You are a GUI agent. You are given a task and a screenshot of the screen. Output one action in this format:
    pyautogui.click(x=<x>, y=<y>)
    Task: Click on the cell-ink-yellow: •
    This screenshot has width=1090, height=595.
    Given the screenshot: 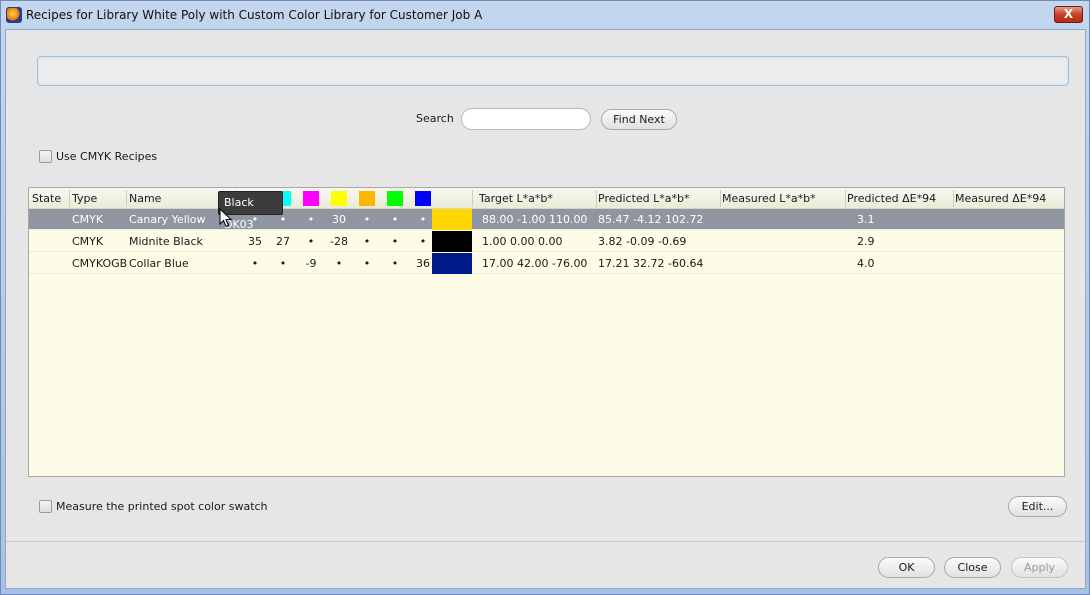 What is the action you would take?
    pyautogui.click(x=339, y=263)
    